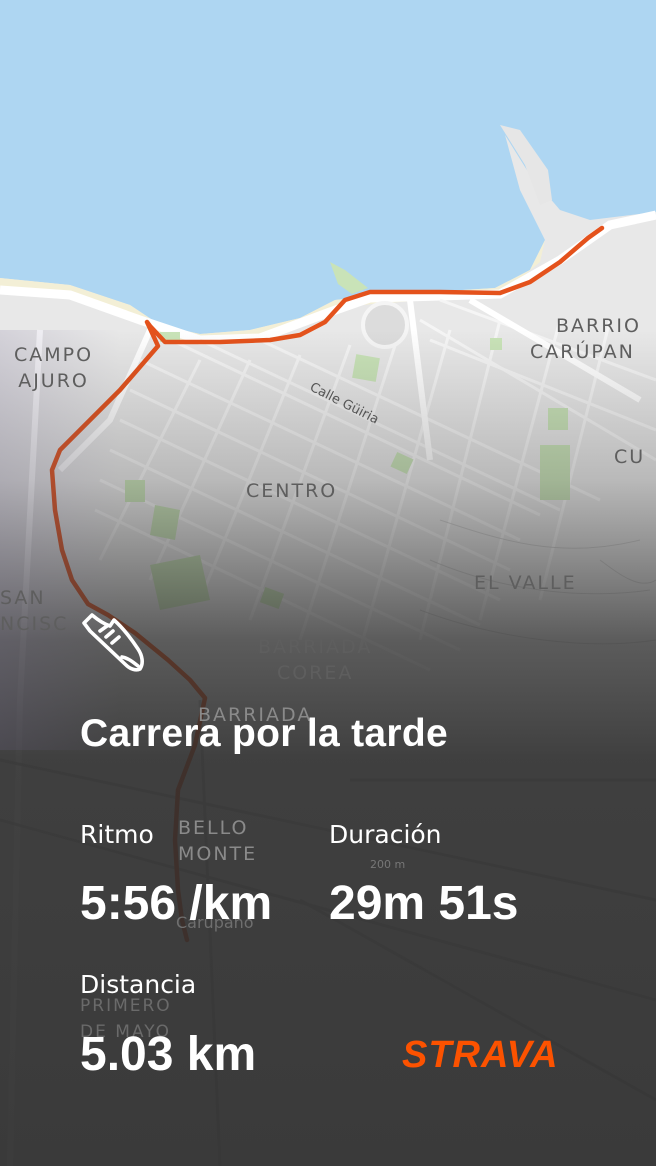 Image resolution: width=656 pixels, height=1166 pixels. I want to click on map-label-campo-ajuro: CAMPO AJURO, so click(54, 368).